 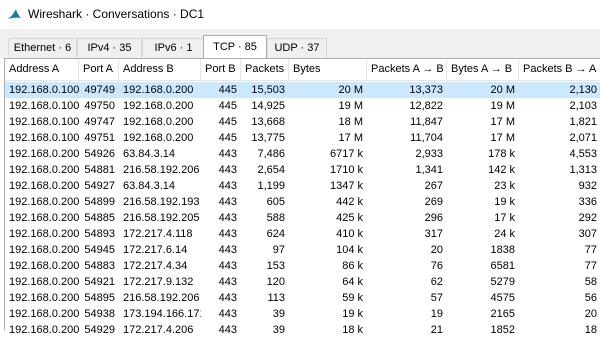 What do you see at coordinates (158, 234) in the screenshot?
I see `cell-address-b: 172.217.4.118` at bounding box center [158, 234].